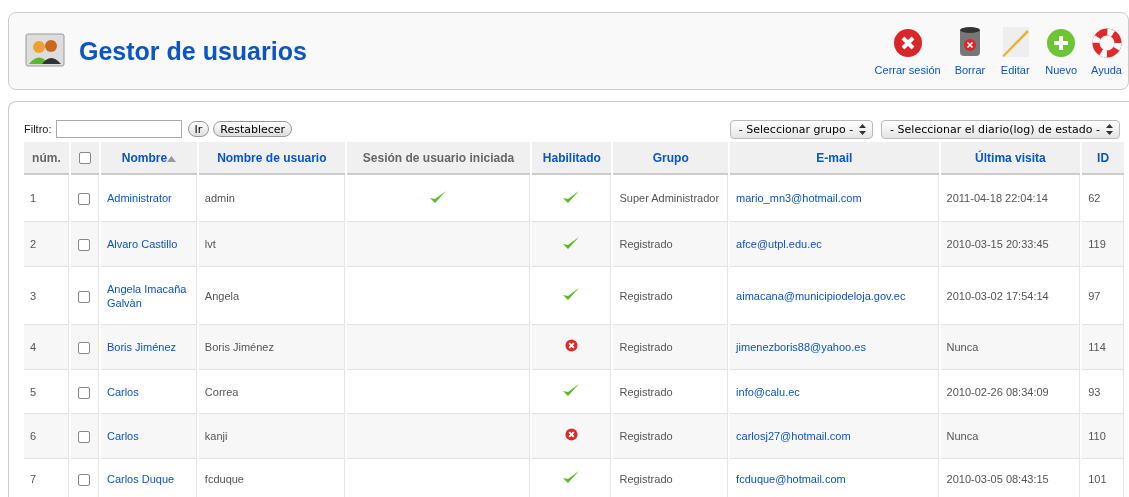 Image resolution: width=1129 pixels, height=497 pixels. I want to click on table-cell: 97, so click(1094, 295).